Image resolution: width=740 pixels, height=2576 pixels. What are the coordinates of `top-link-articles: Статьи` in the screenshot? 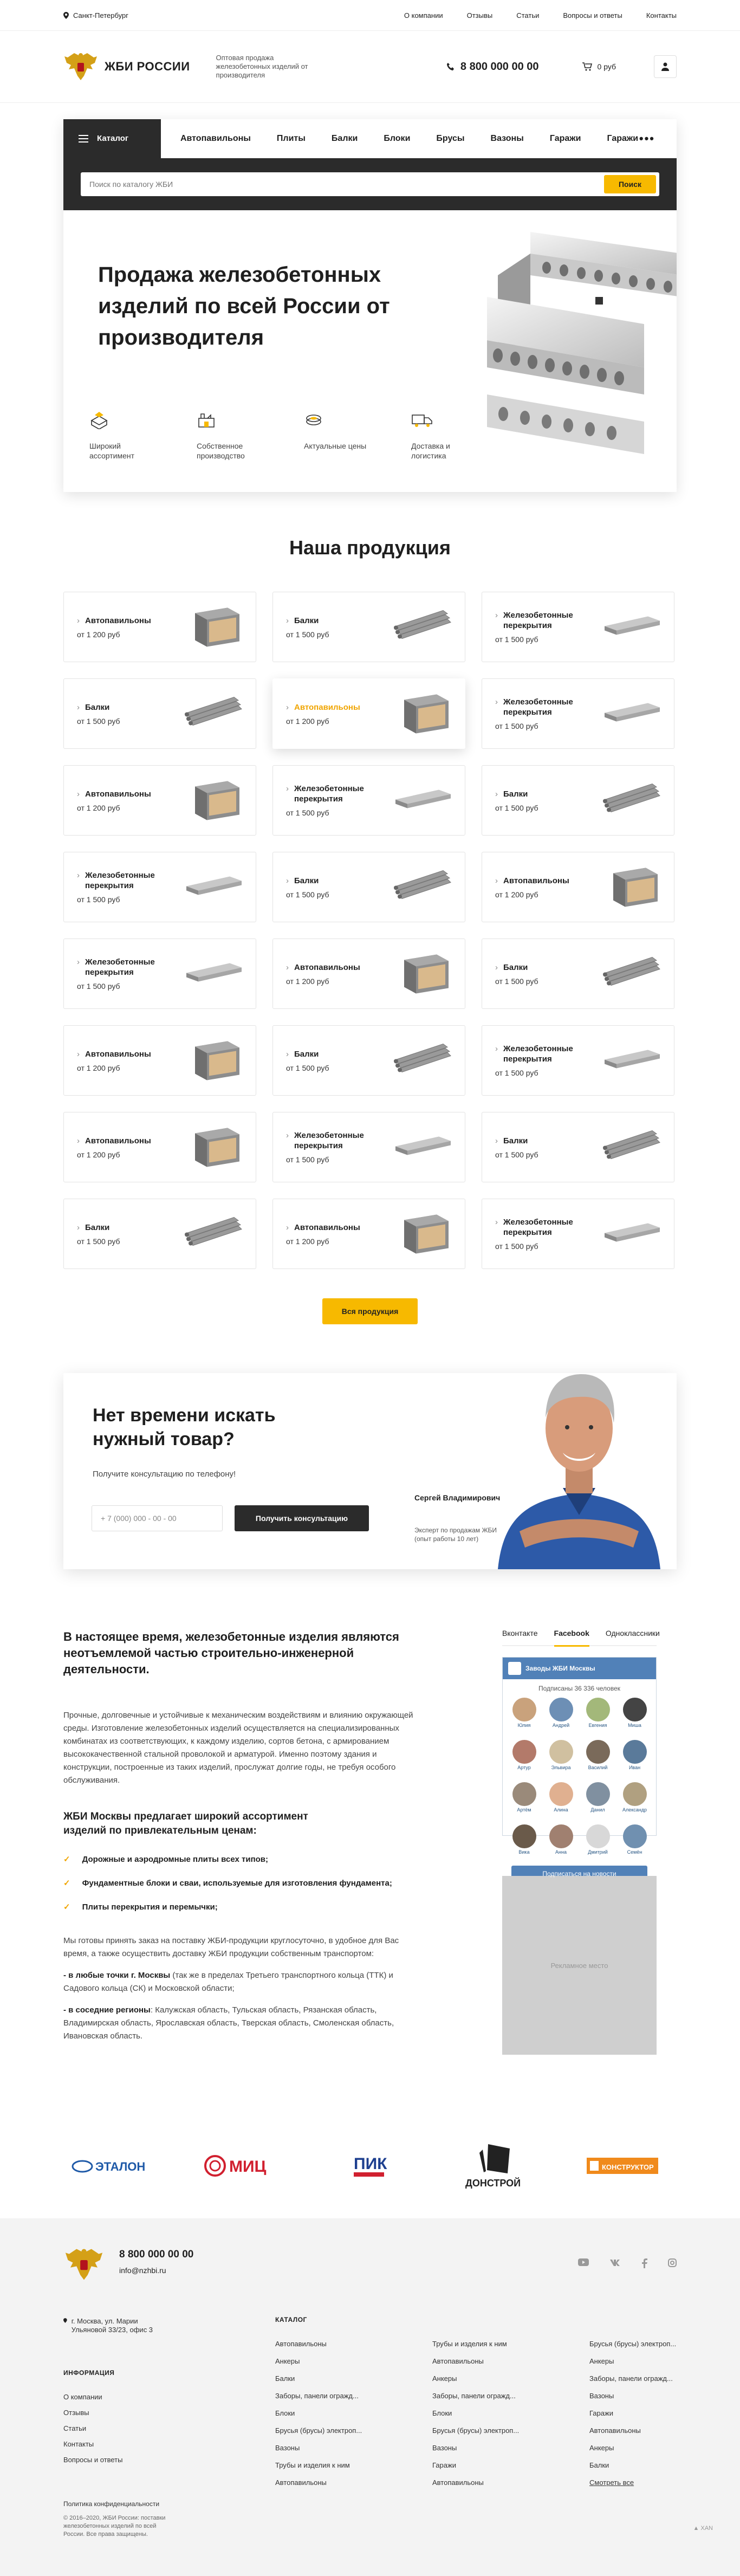 It's located at (527, 15).